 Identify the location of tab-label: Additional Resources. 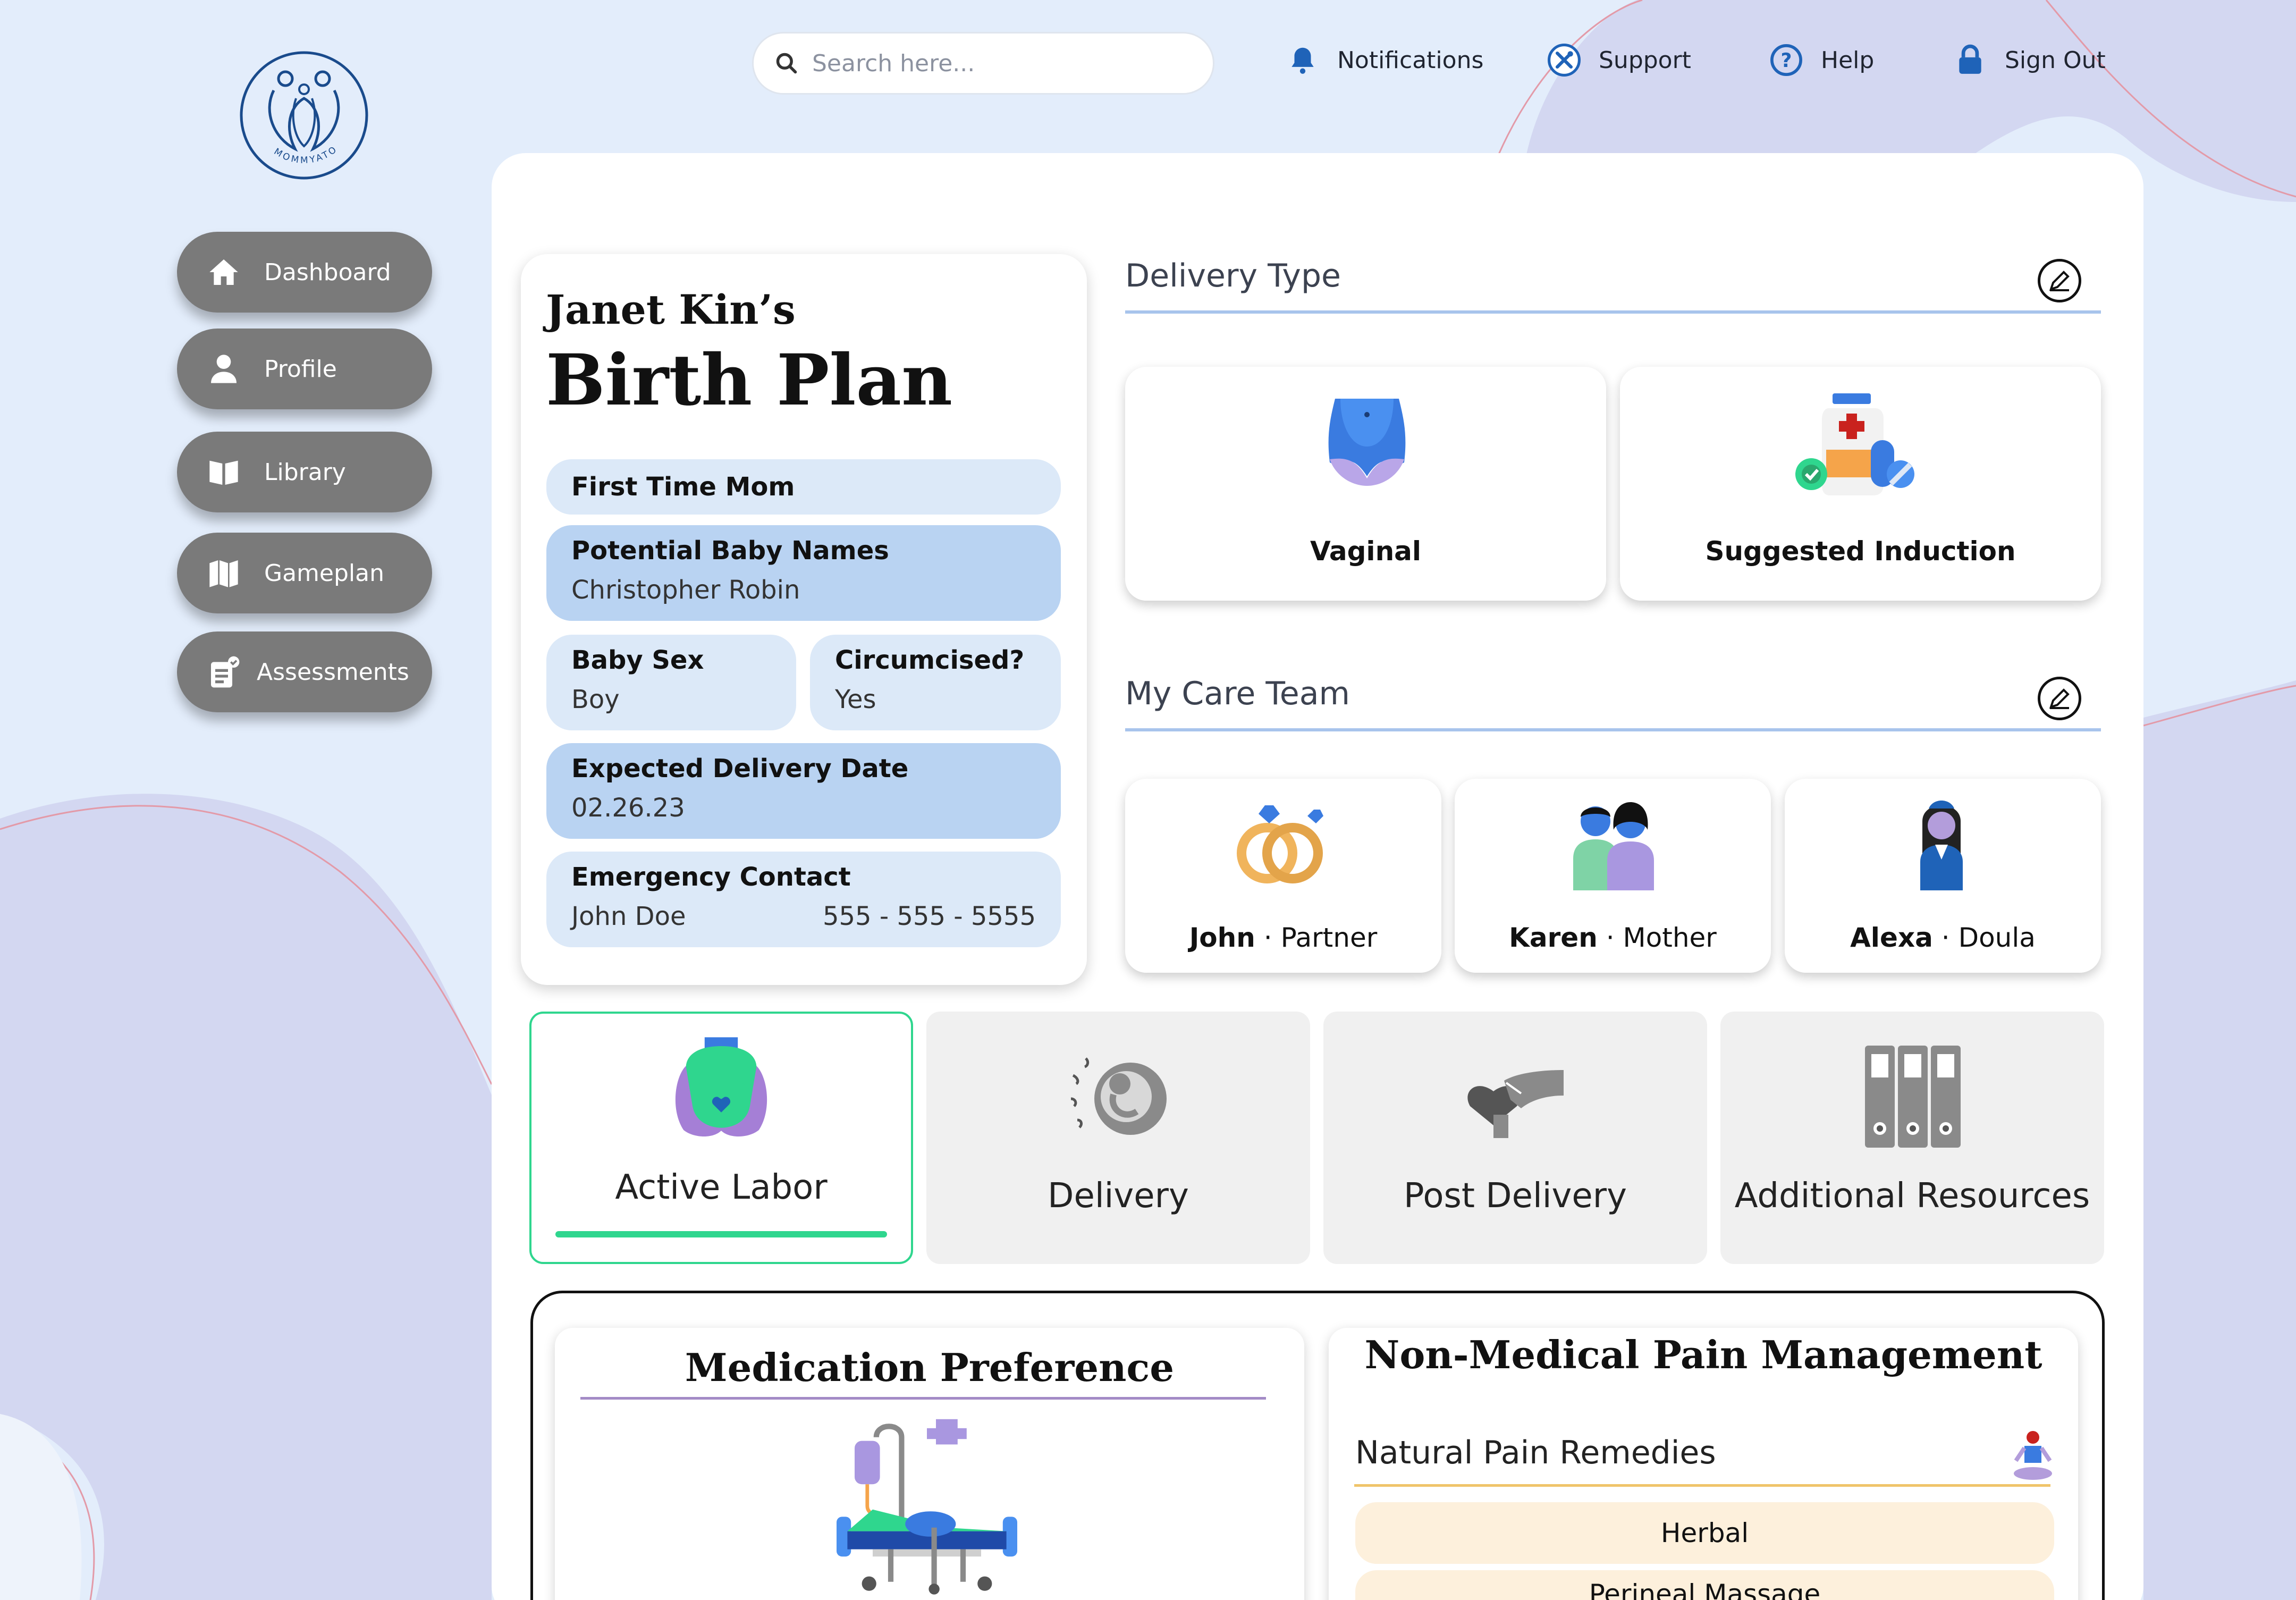
(1912, 1196).